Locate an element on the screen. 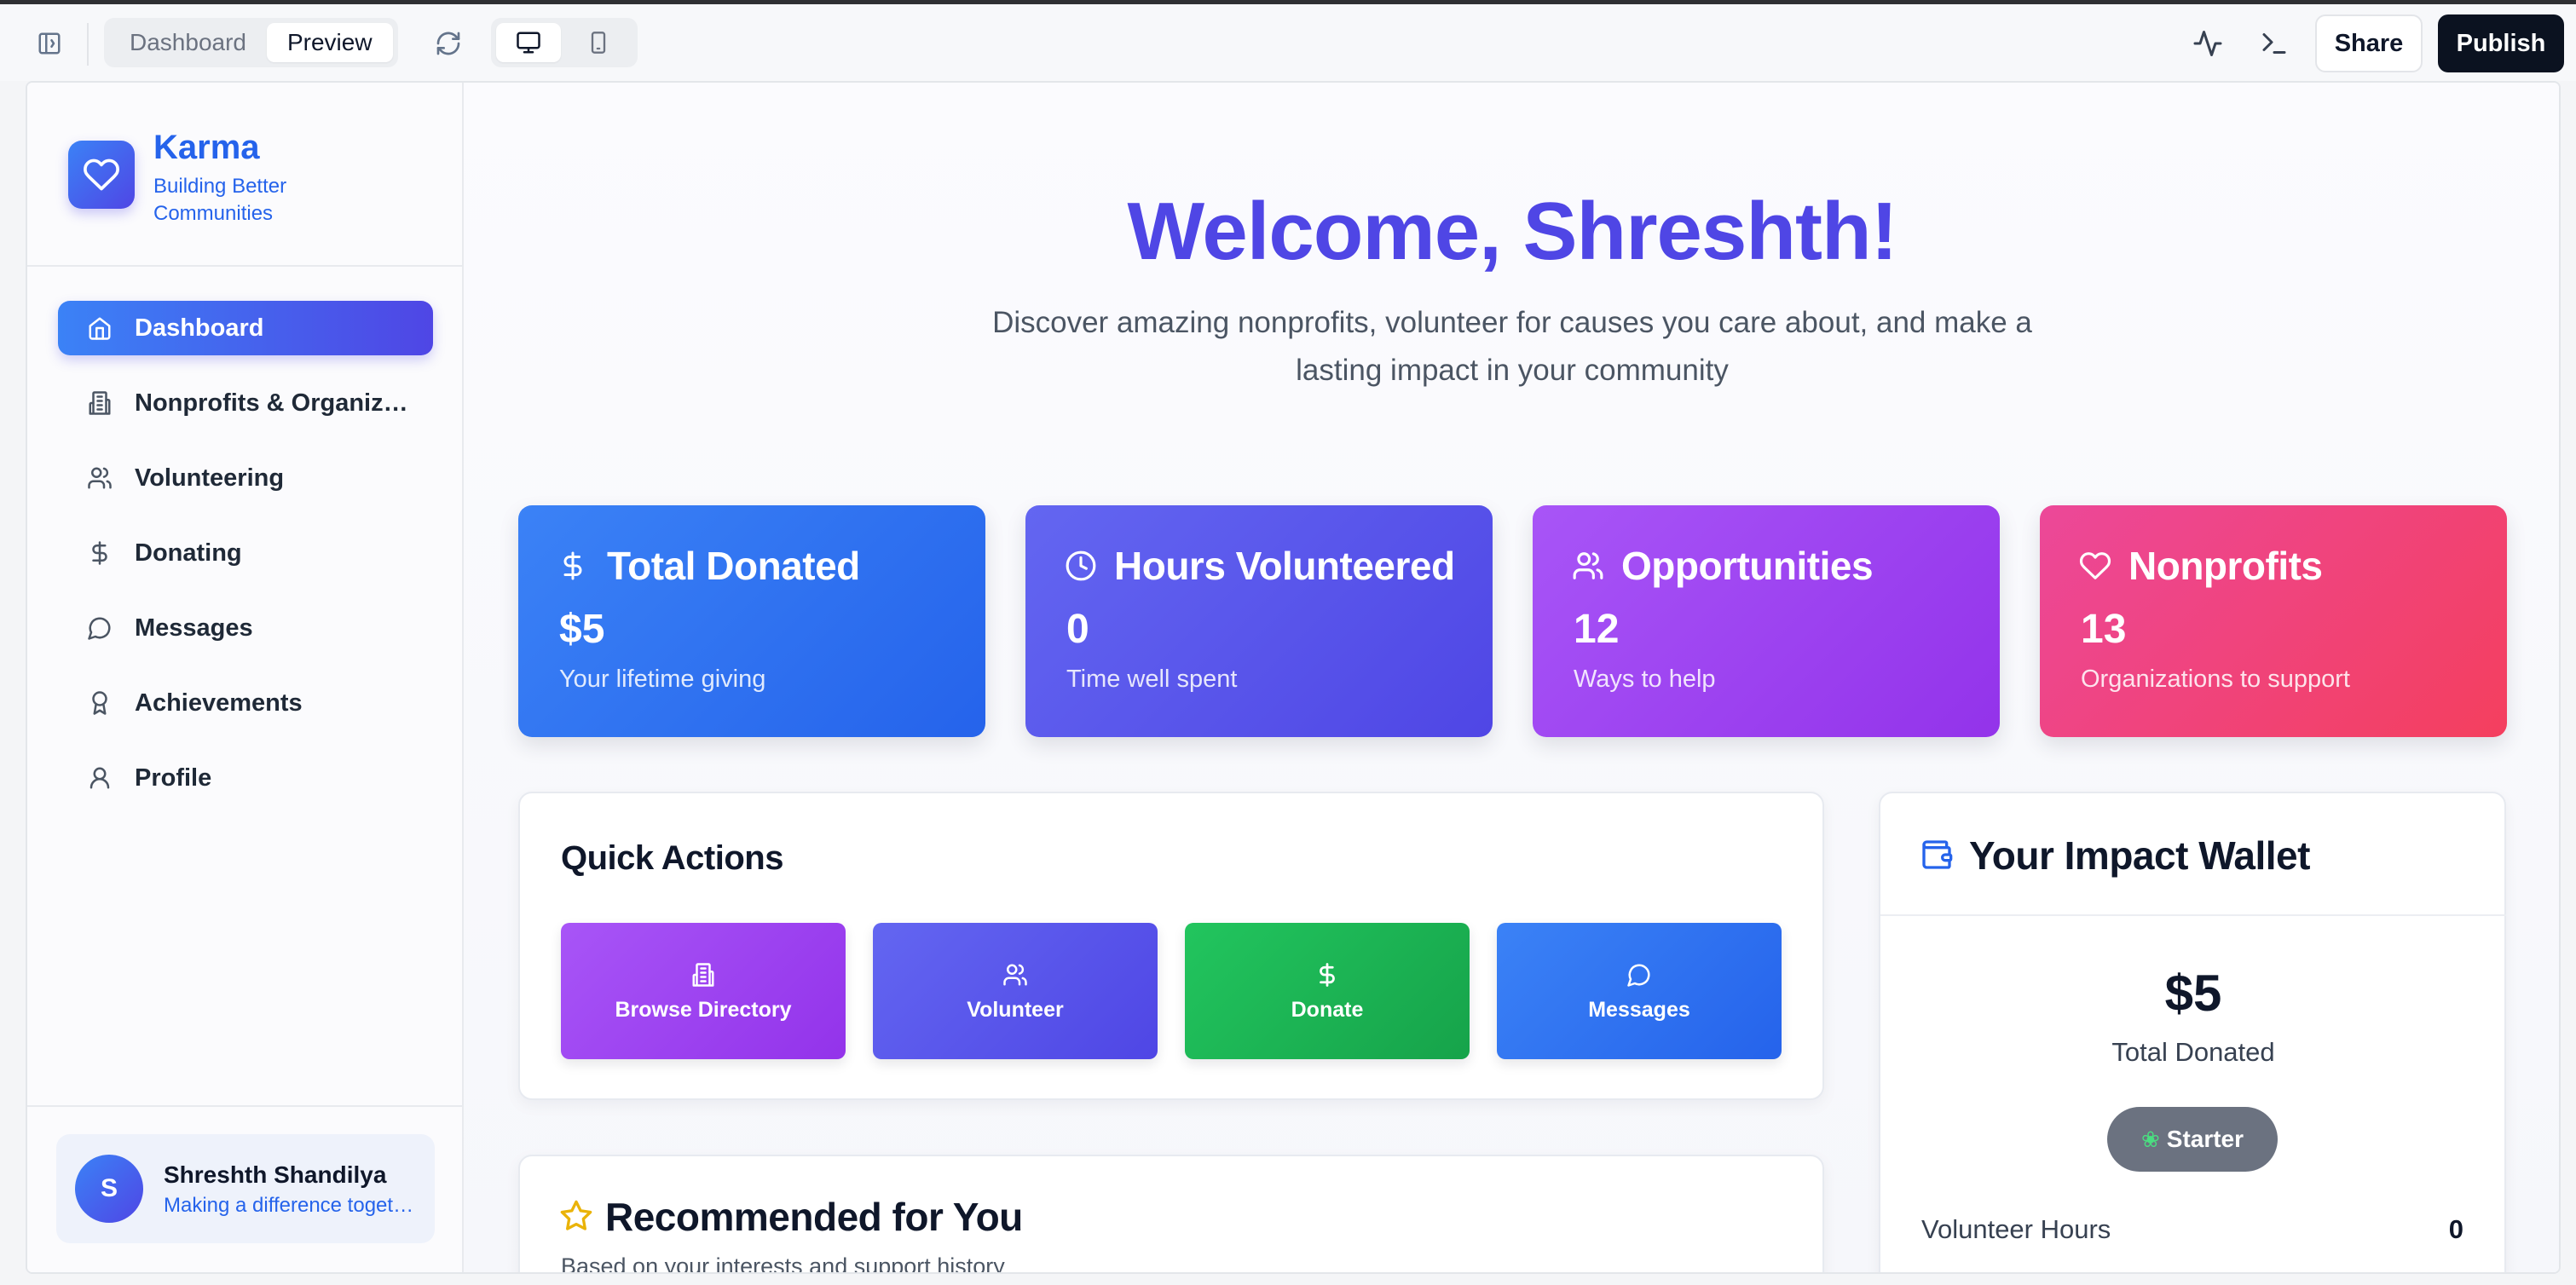 This screenshot has width=2576, height=1285. tab-dashboard: Dashboard is located at coordinates (188, 42).